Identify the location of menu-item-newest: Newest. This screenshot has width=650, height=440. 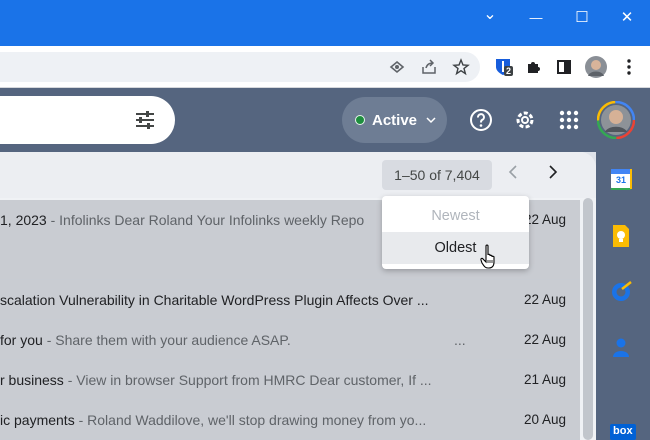
(455, 216).